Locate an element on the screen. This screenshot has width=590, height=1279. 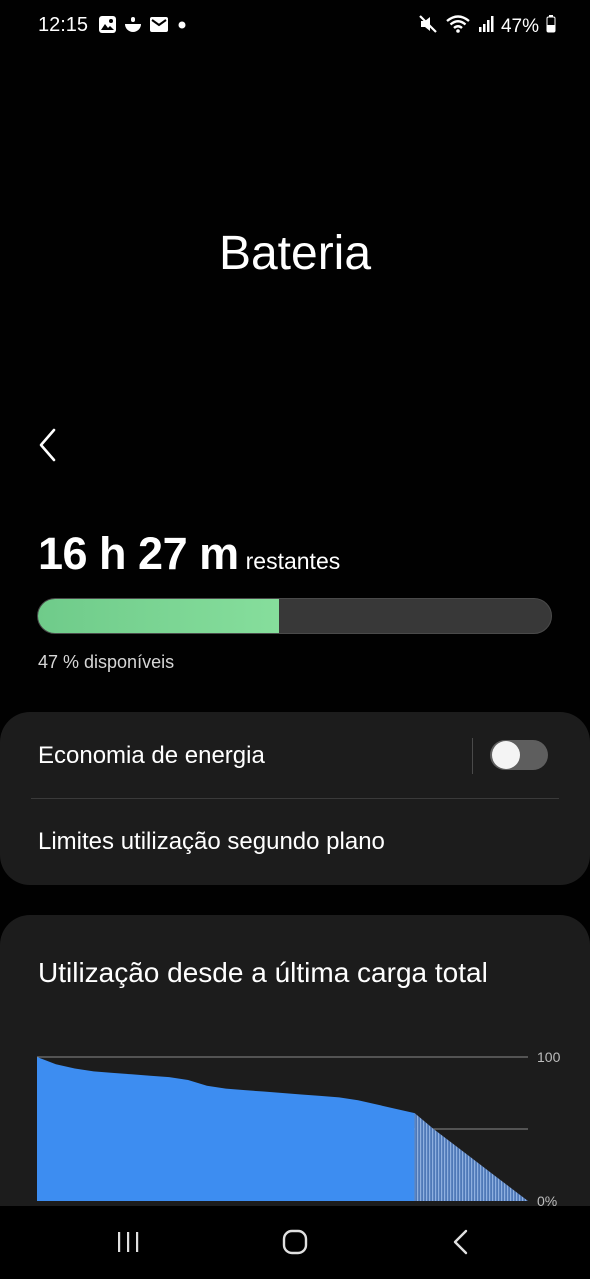
row-separator is located at coordinates (472, 756).